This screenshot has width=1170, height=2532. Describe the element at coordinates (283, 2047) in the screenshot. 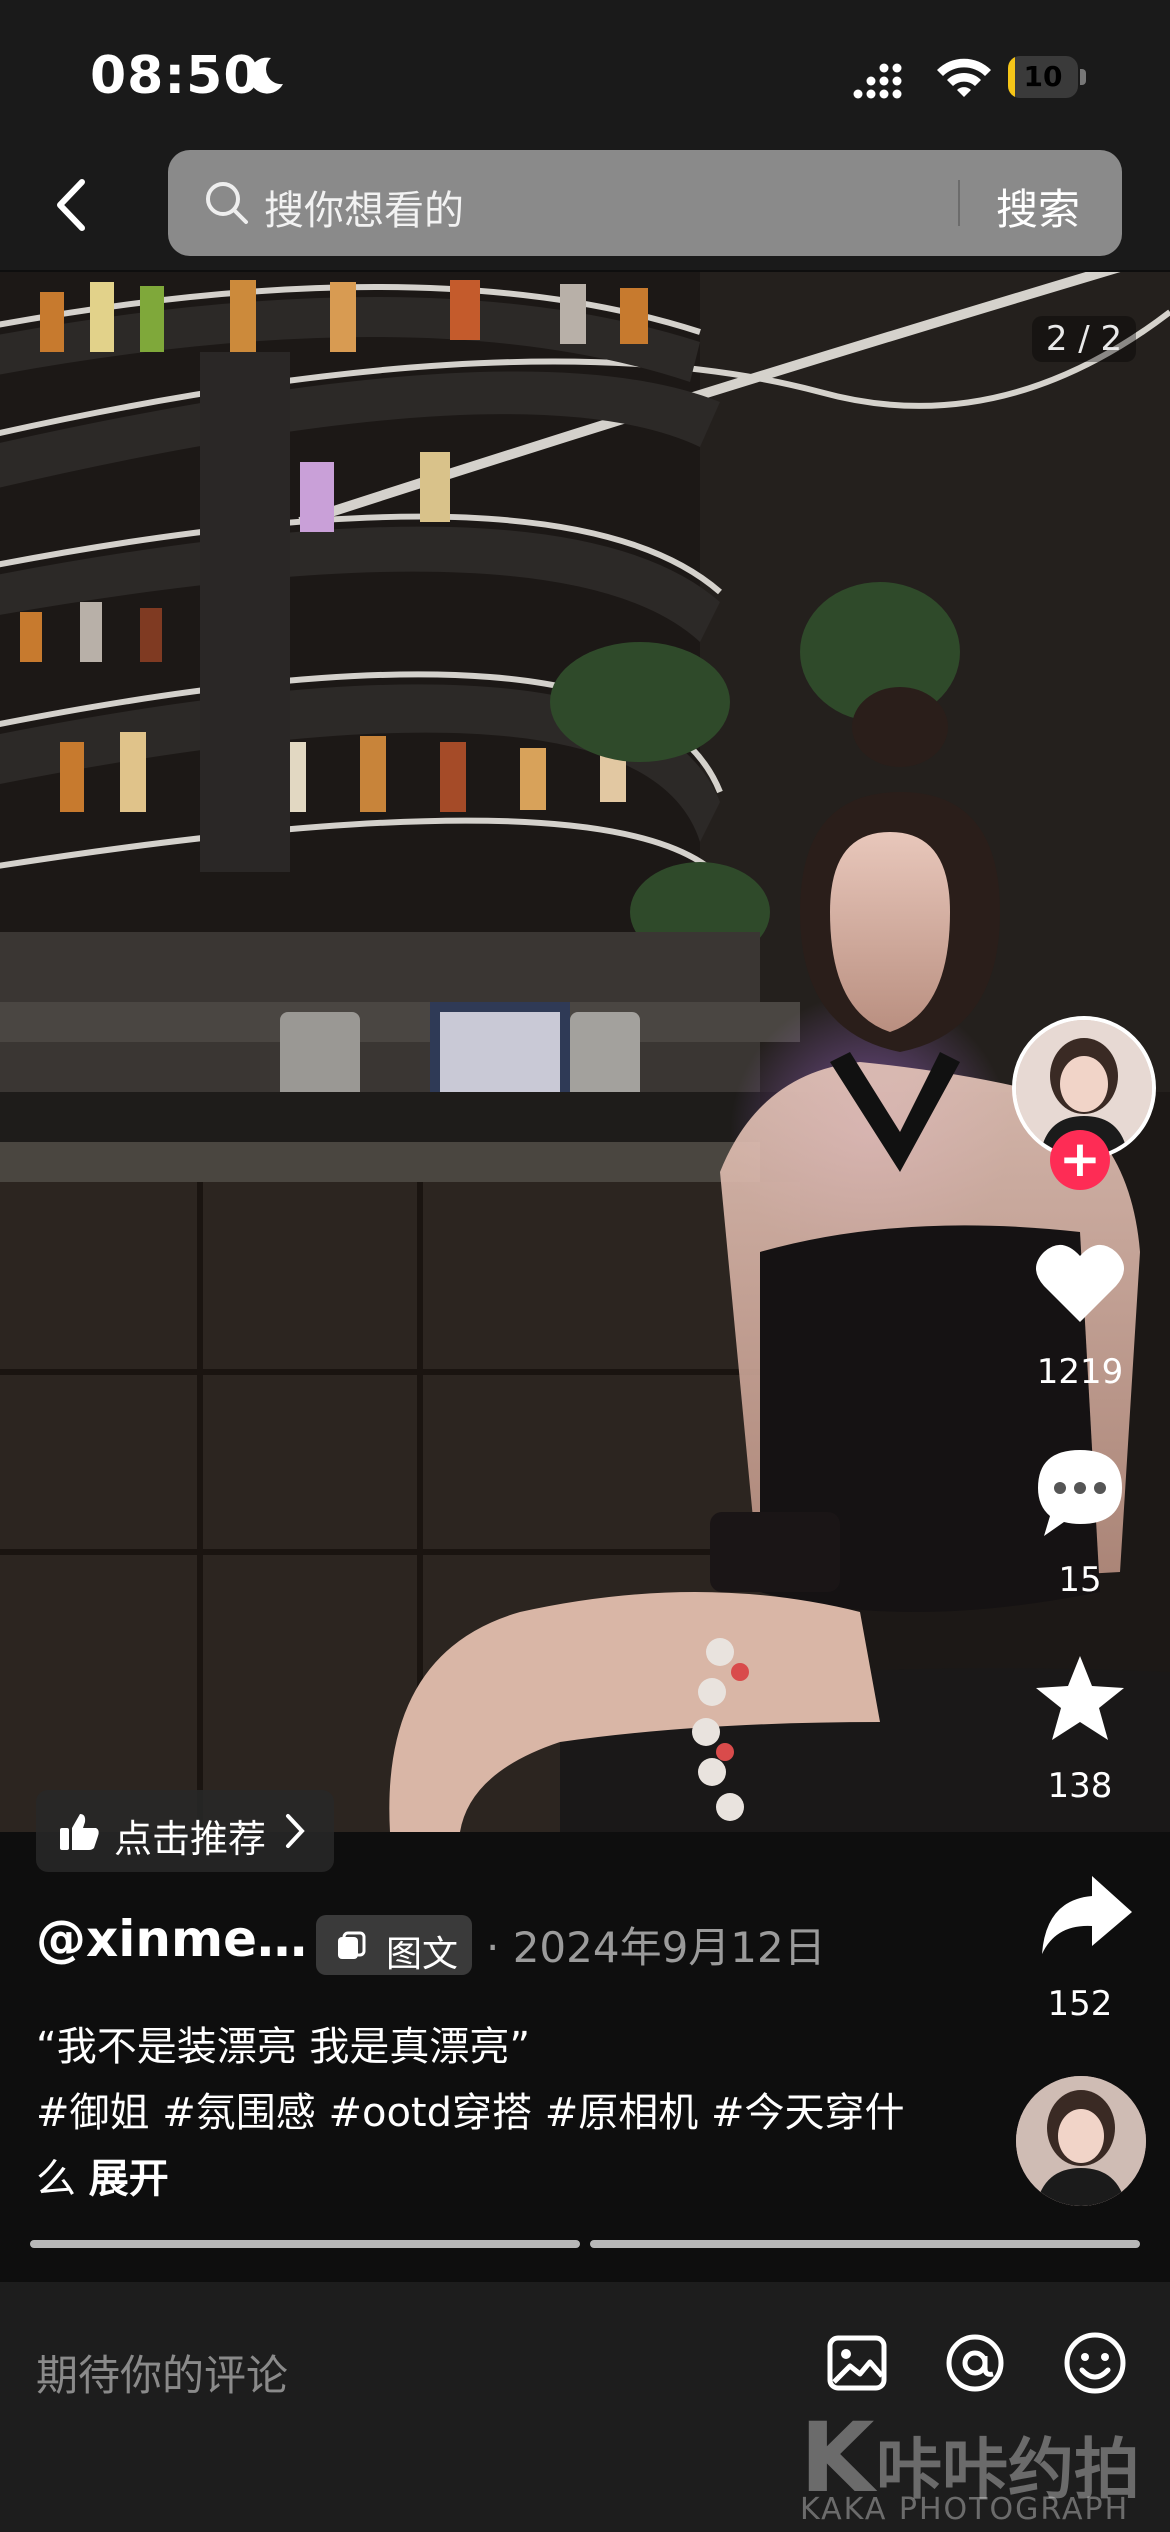

I see `post-caption: “我不是装漂亮 我是真漂亮”` at that location.